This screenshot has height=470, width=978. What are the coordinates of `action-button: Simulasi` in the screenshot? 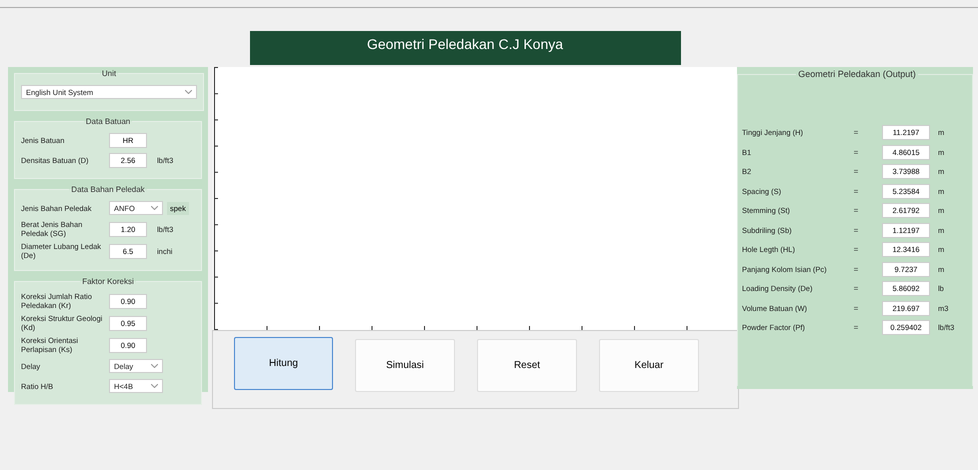 It's located at (405, 365).